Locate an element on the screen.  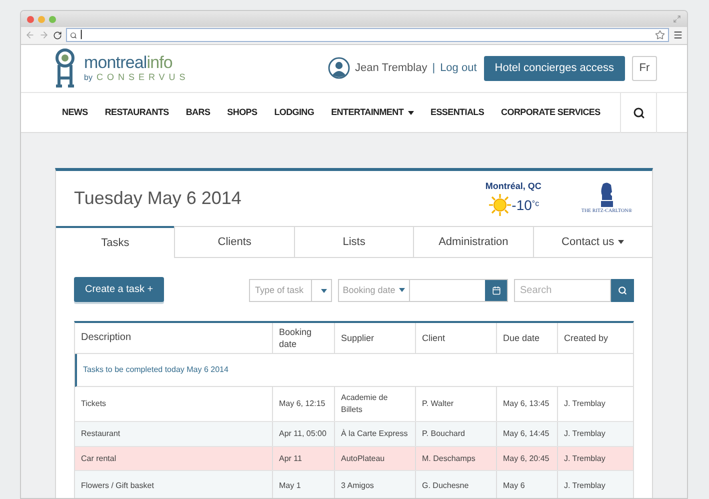
lion-crown-logo-icon is located at coordinates (606, 195).